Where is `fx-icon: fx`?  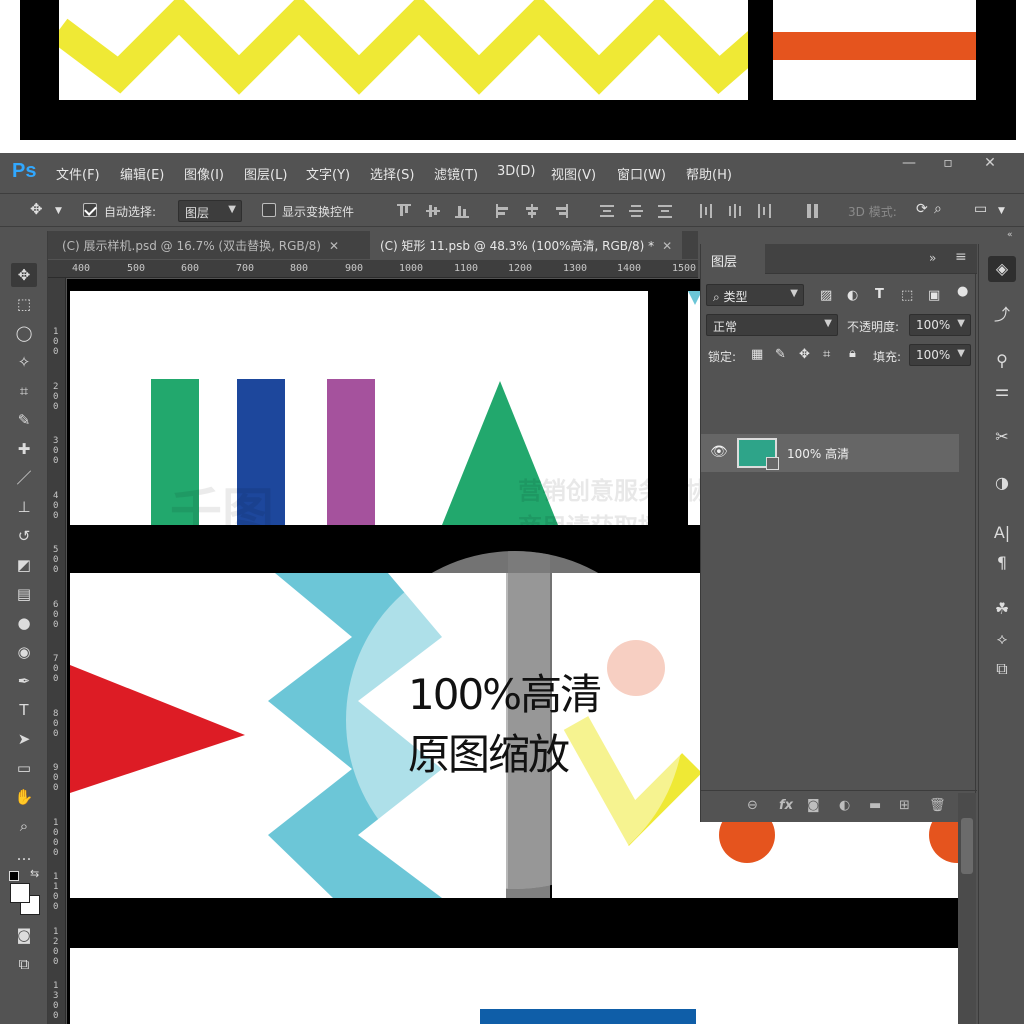 fx-icon: fx is located at coordinates (786, 805).